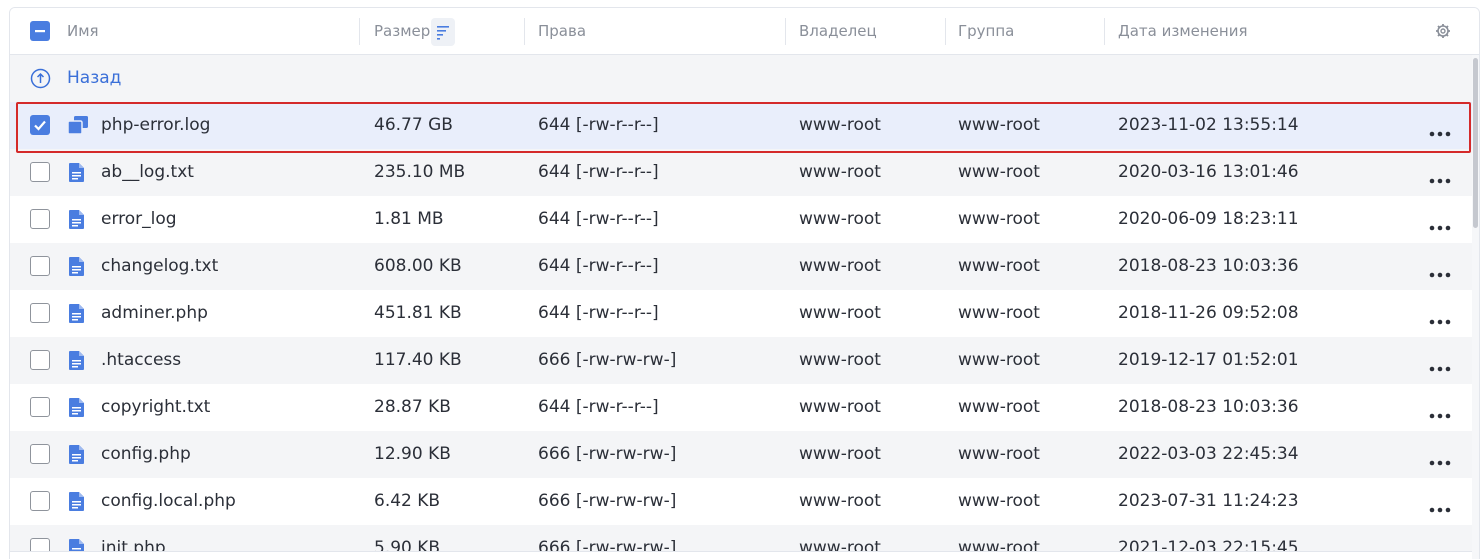  What do you see at coordinates (420, 172) in the screenshot?
I see `file-size: 235.10 MB` at bounding box center [420, 172].